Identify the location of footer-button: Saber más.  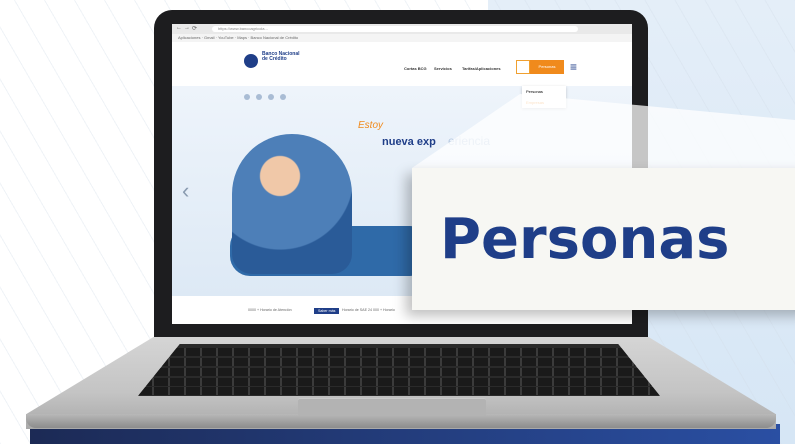
(327, 311).